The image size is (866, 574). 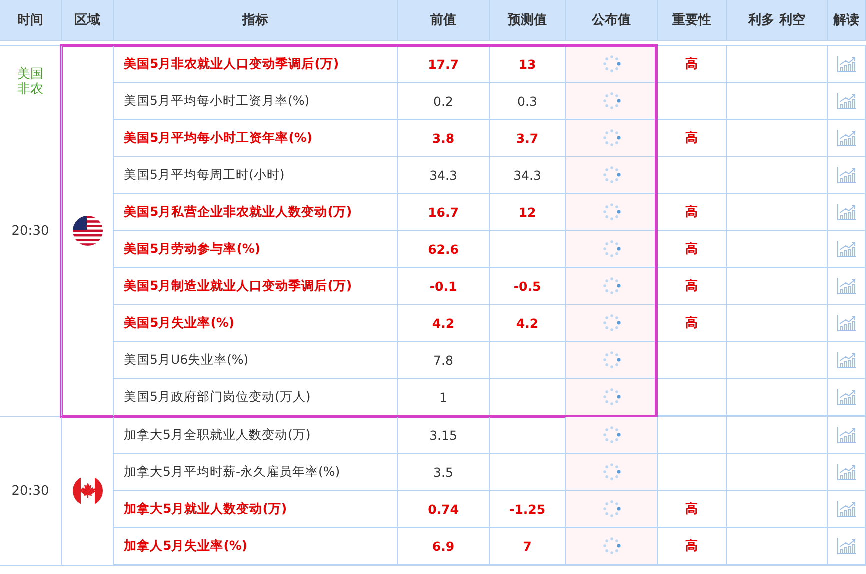 I want to click on column-header: 预测值, so click(x=528, y=20).